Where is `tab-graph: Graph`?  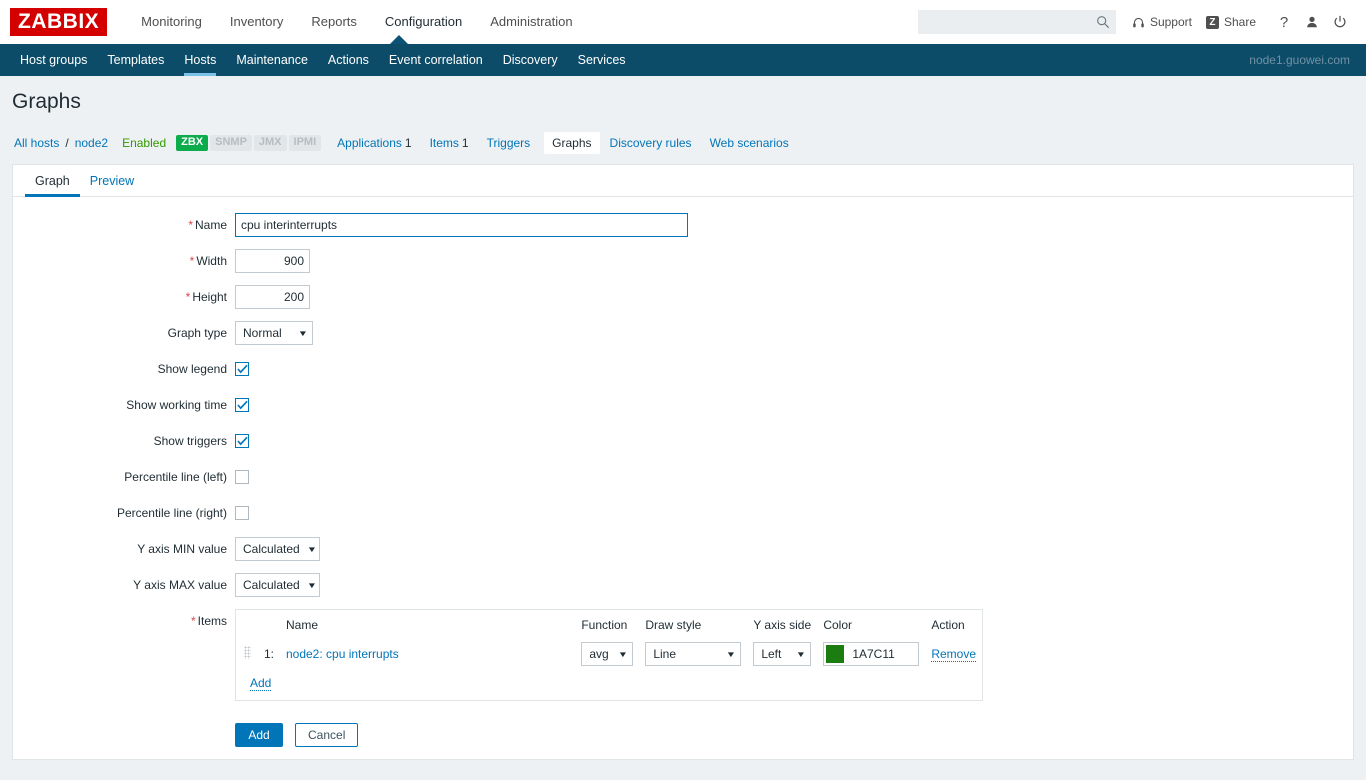
tab-graph: Graph is located at coordinates (52, 181).